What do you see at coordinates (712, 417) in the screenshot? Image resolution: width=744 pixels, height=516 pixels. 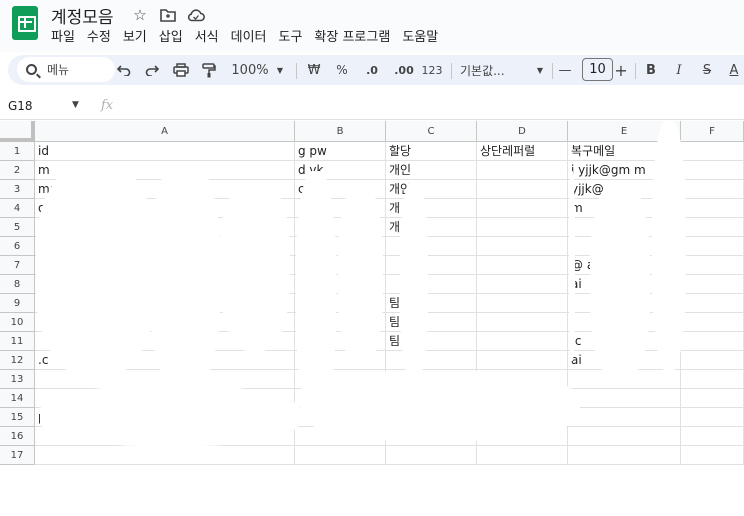 I see `cell-f15` at bounding box center [712, 417].